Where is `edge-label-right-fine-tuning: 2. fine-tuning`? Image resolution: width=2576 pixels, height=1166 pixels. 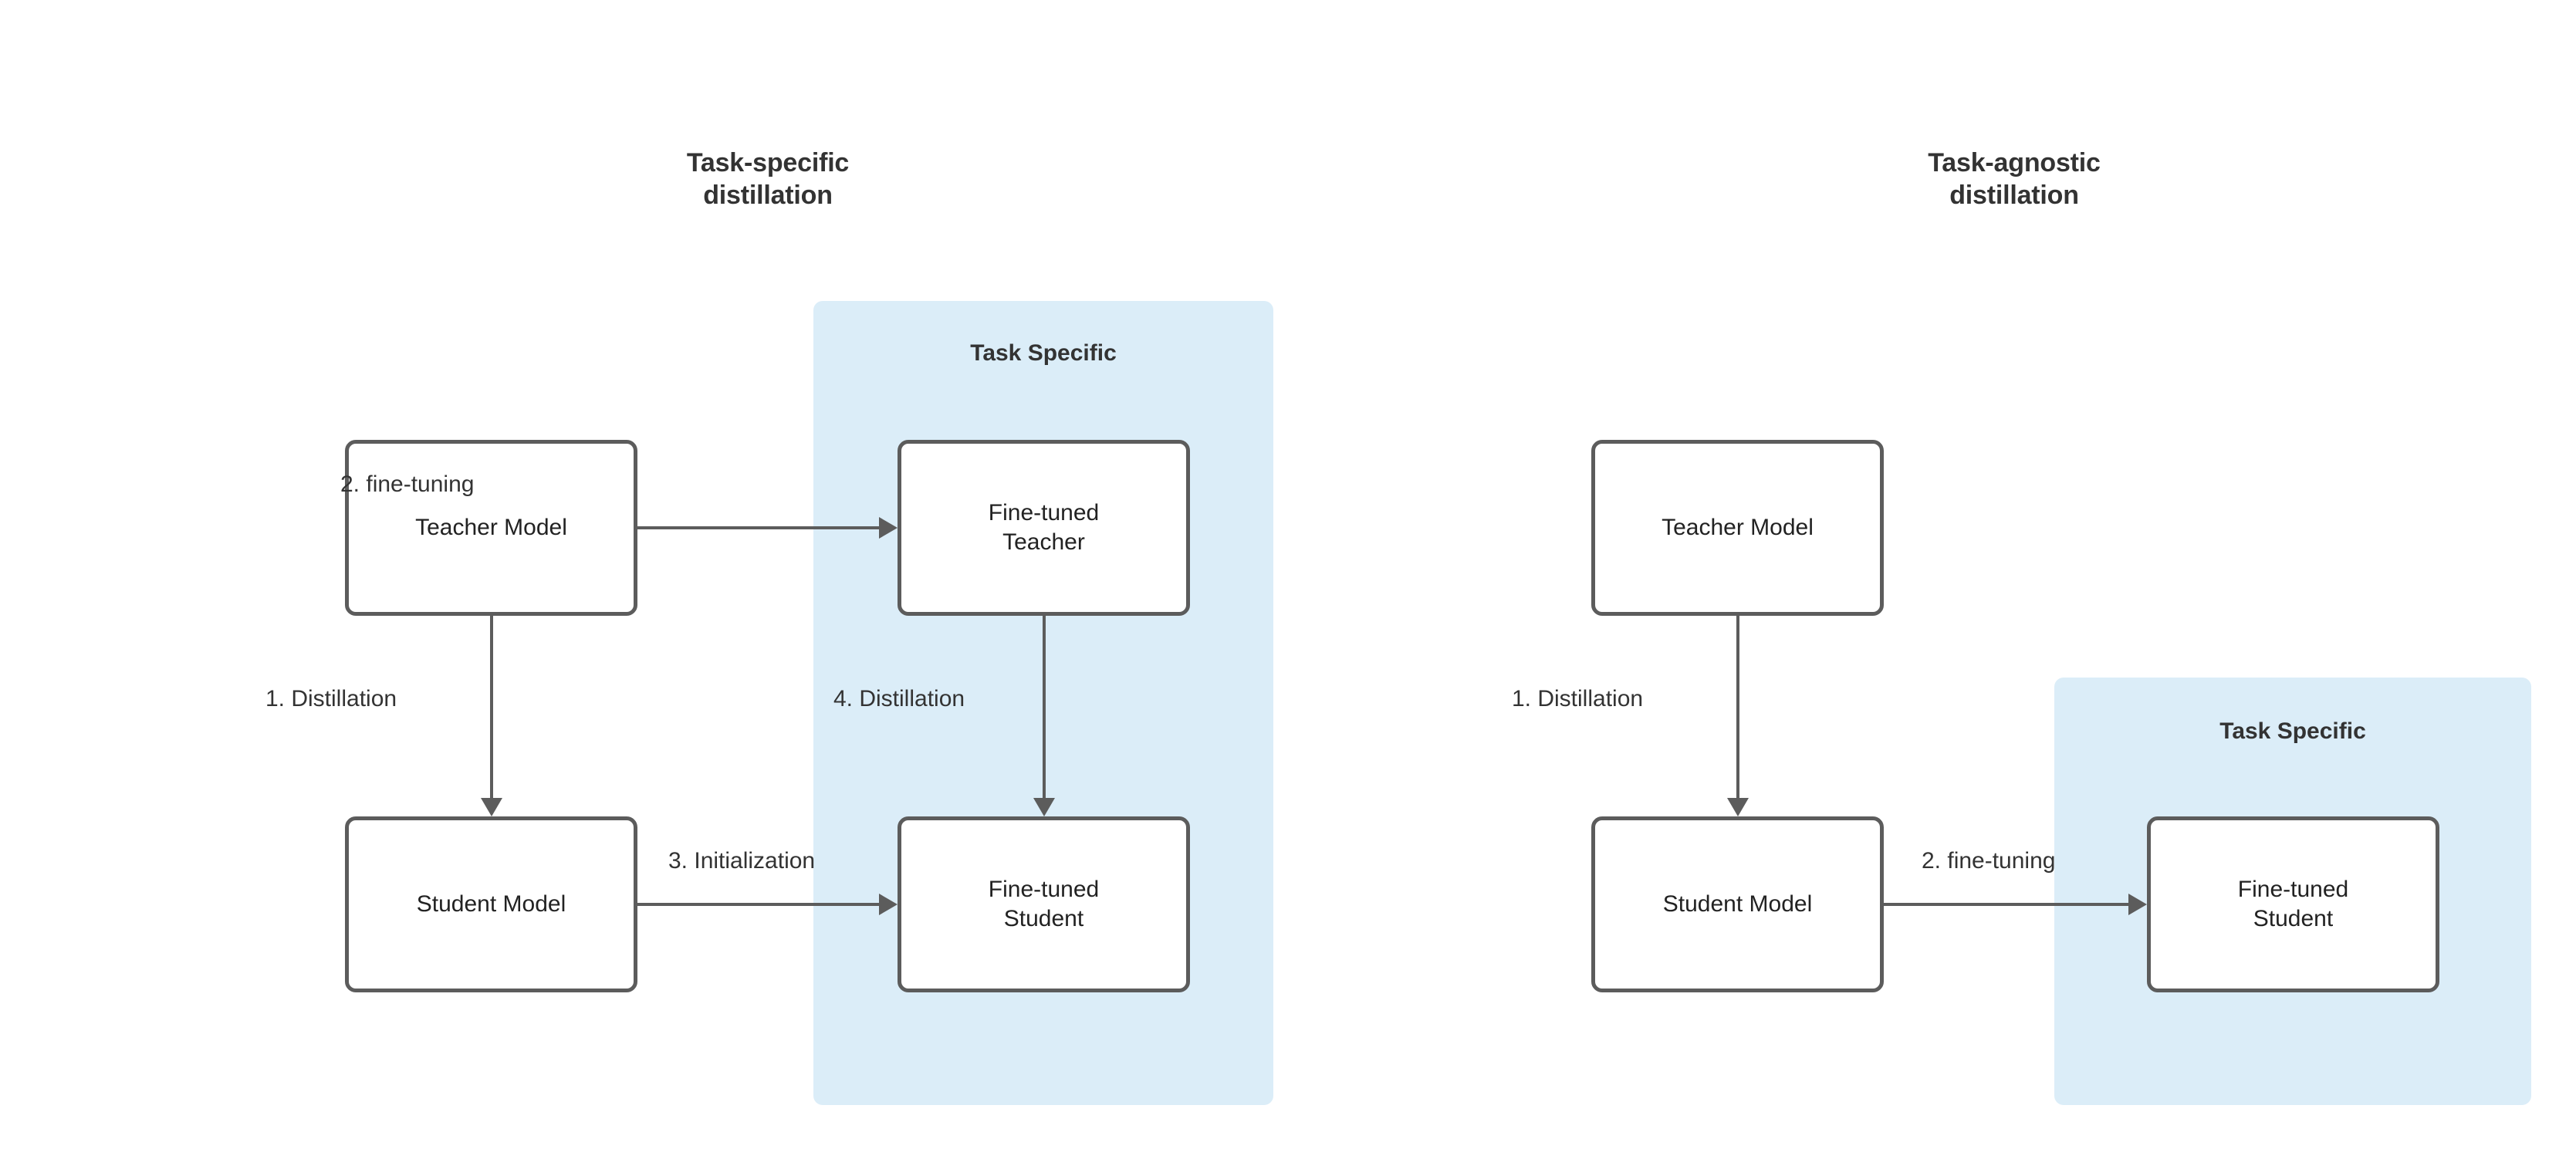 edge-label-right-fine-tuning: 2. fine-tuning is located at coordinates (1989, 861).